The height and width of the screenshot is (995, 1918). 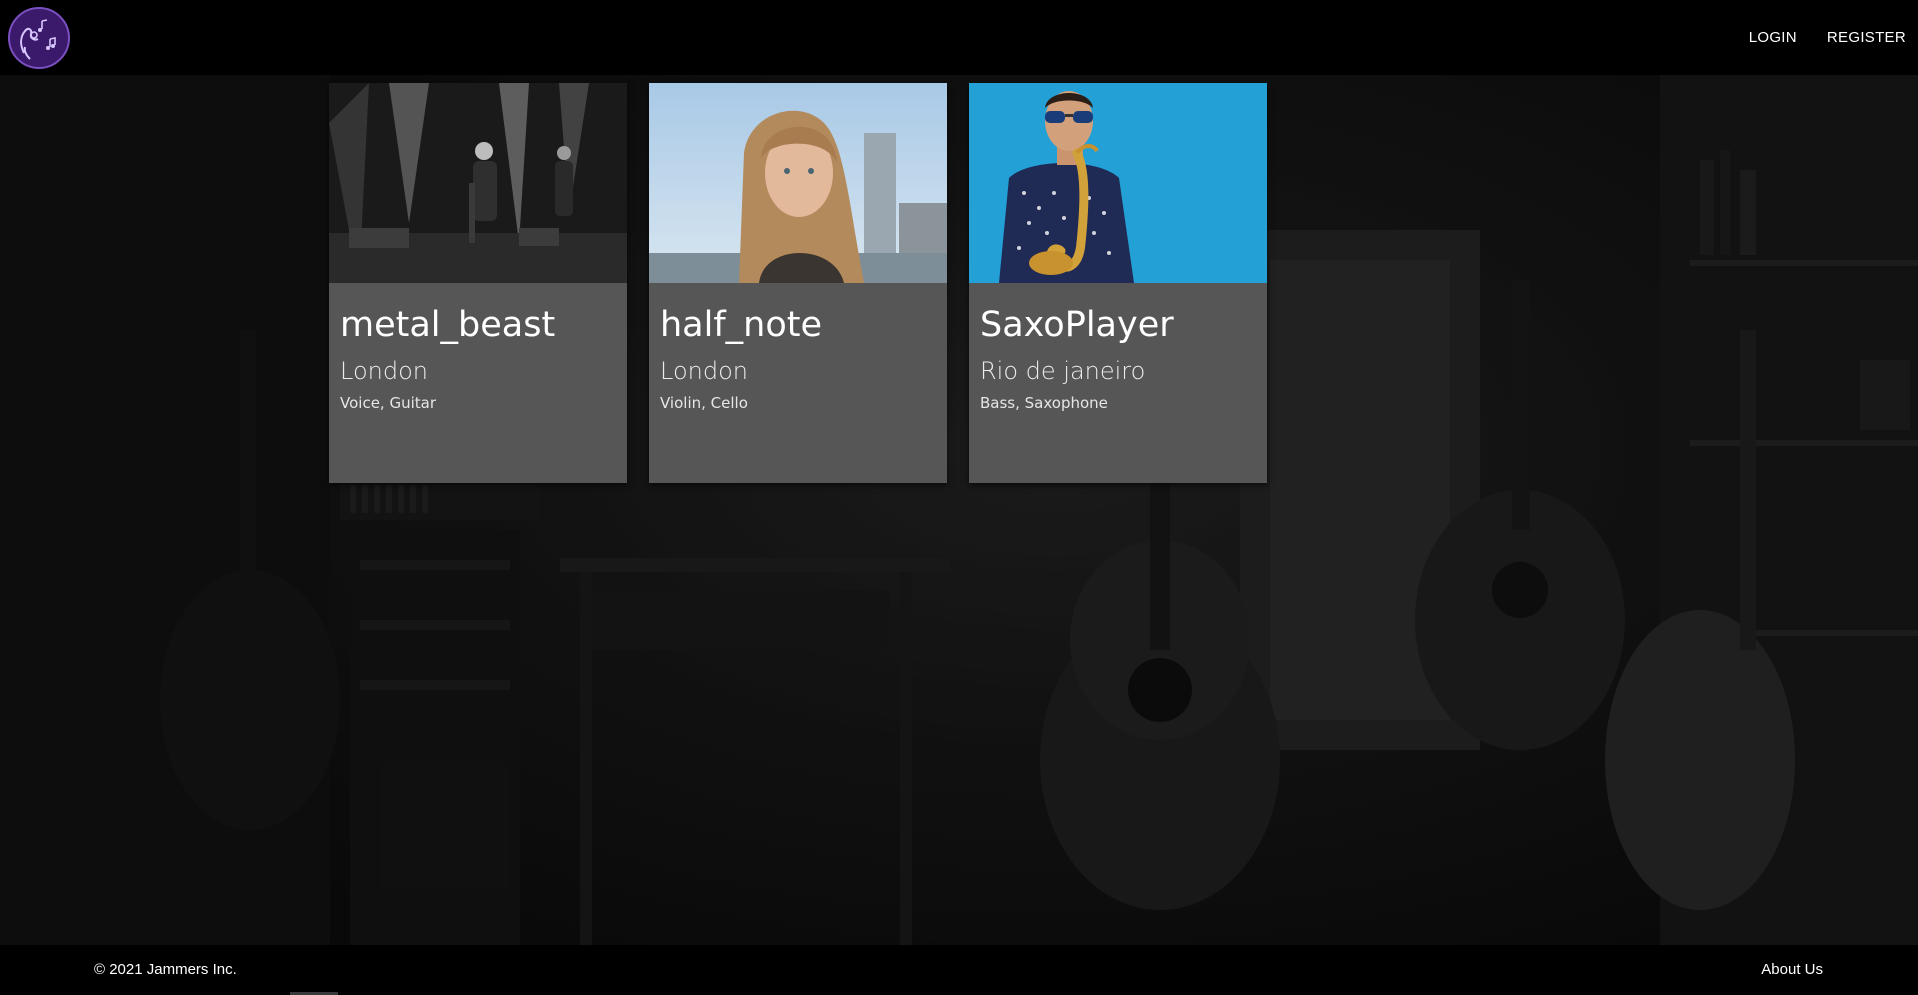 I want to click on copyright-text: © 2021 Jammers Inc., so click(x=165, y=969).